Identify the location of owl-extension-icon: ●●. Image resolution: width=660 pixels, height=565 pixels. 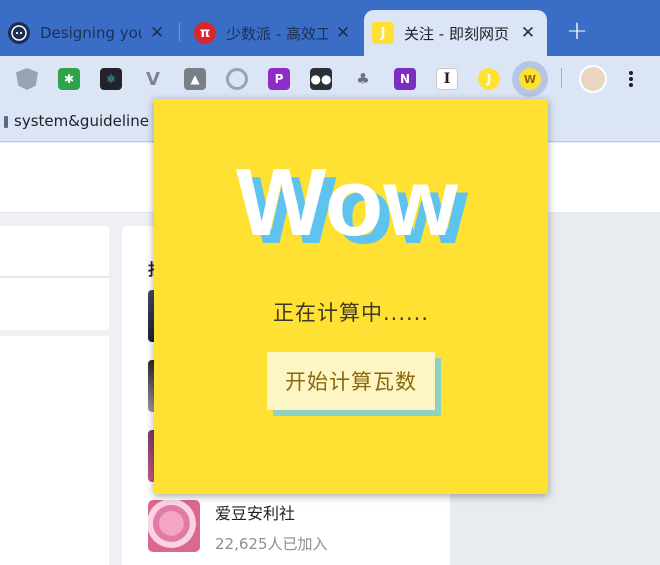
(321, 79).